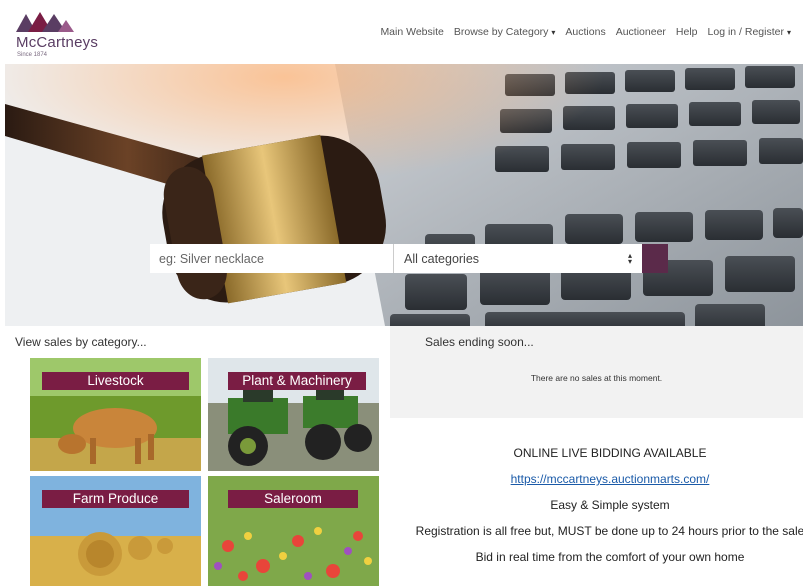 This screenshot has height=586, width=803. I want to click on category-tile-farm-produce: Farm Produce, so click(115, 531).